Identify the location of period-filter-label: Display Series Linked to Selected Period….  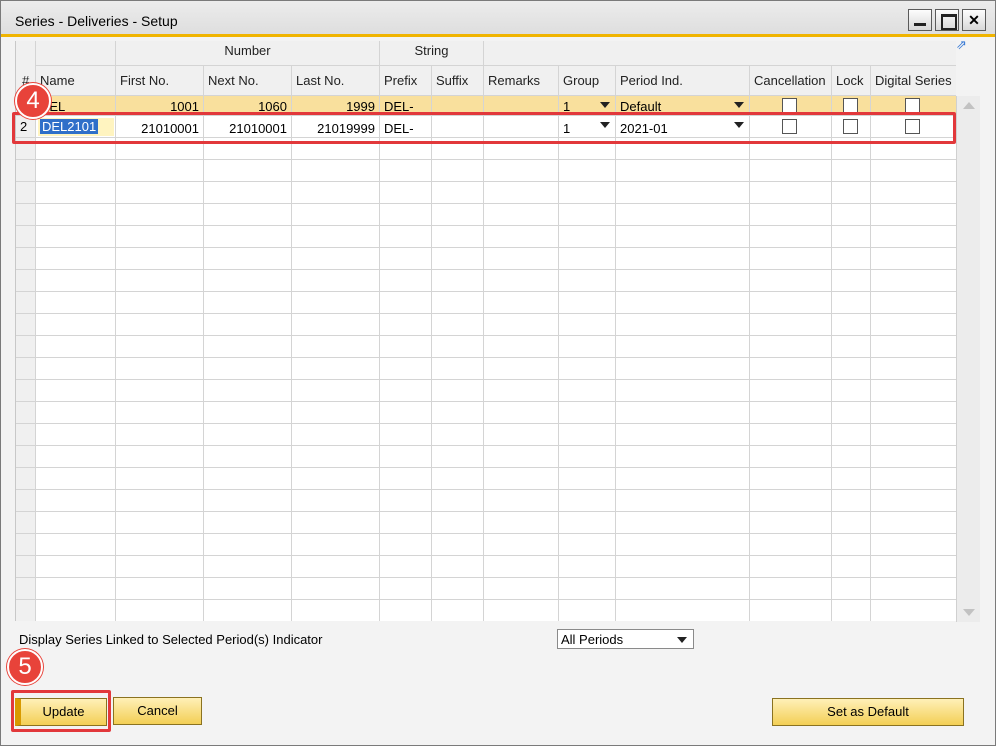
(171, 639).